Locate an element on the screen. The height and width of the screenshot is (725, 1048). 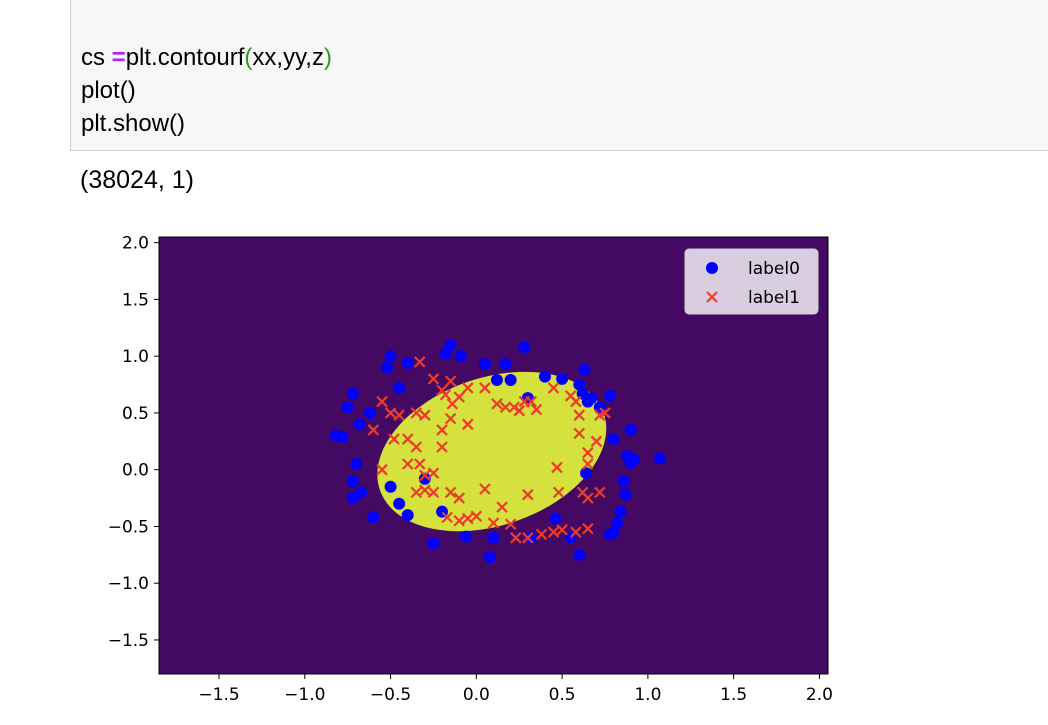
x-tick-label: 2.0 is located at coordinates (819, 695).